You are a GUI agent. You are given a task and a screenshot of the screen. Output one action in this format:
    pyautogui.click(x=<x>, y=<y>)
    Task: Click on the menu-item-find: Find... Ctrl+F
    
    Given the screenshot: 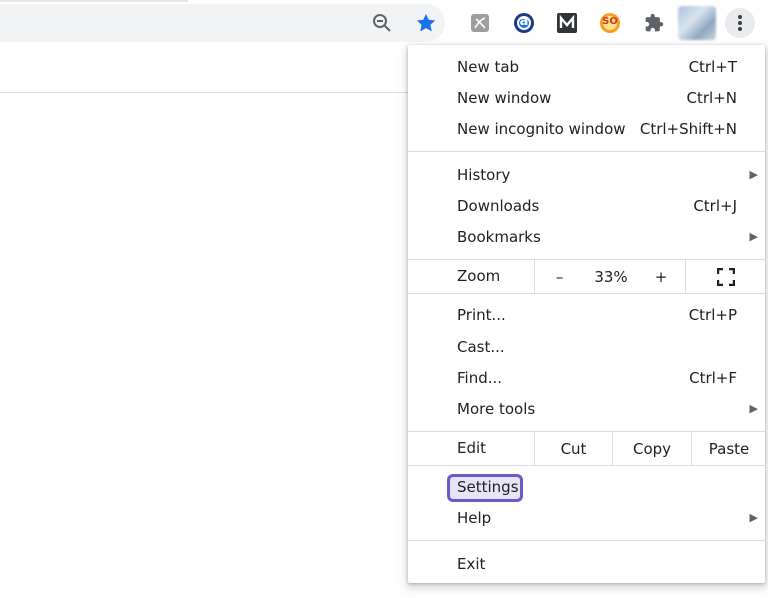 What is the action you would take?
    pyautogui.click(x=586, y=378)
    